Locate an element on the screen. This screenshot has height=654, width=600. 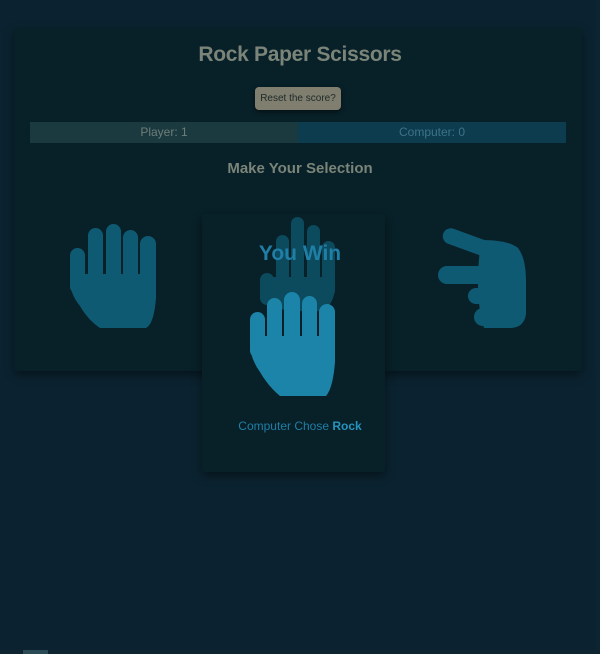
computer-choice-text: Computer Chose Rock is located at coordinates (300, 426).